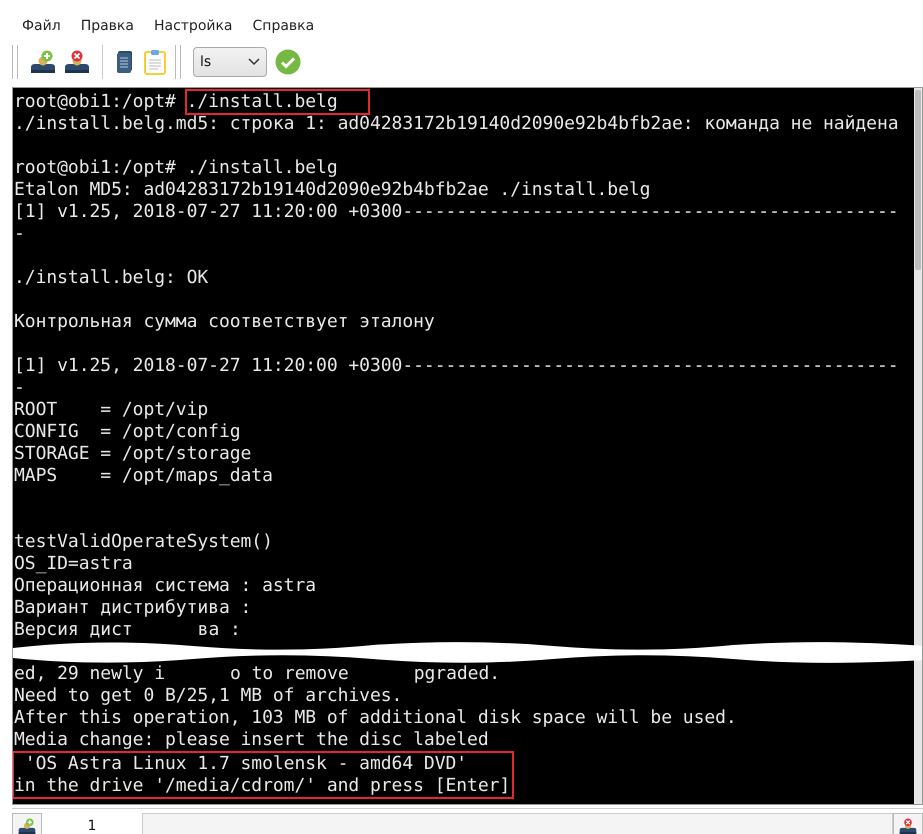 The height and width of the screenshot is (834, 923). What do you see at coordinates (111, 410) in the screenshot?
I see `terminal-line: ROOT = /opt/vip` at bounding box center [111, 410].